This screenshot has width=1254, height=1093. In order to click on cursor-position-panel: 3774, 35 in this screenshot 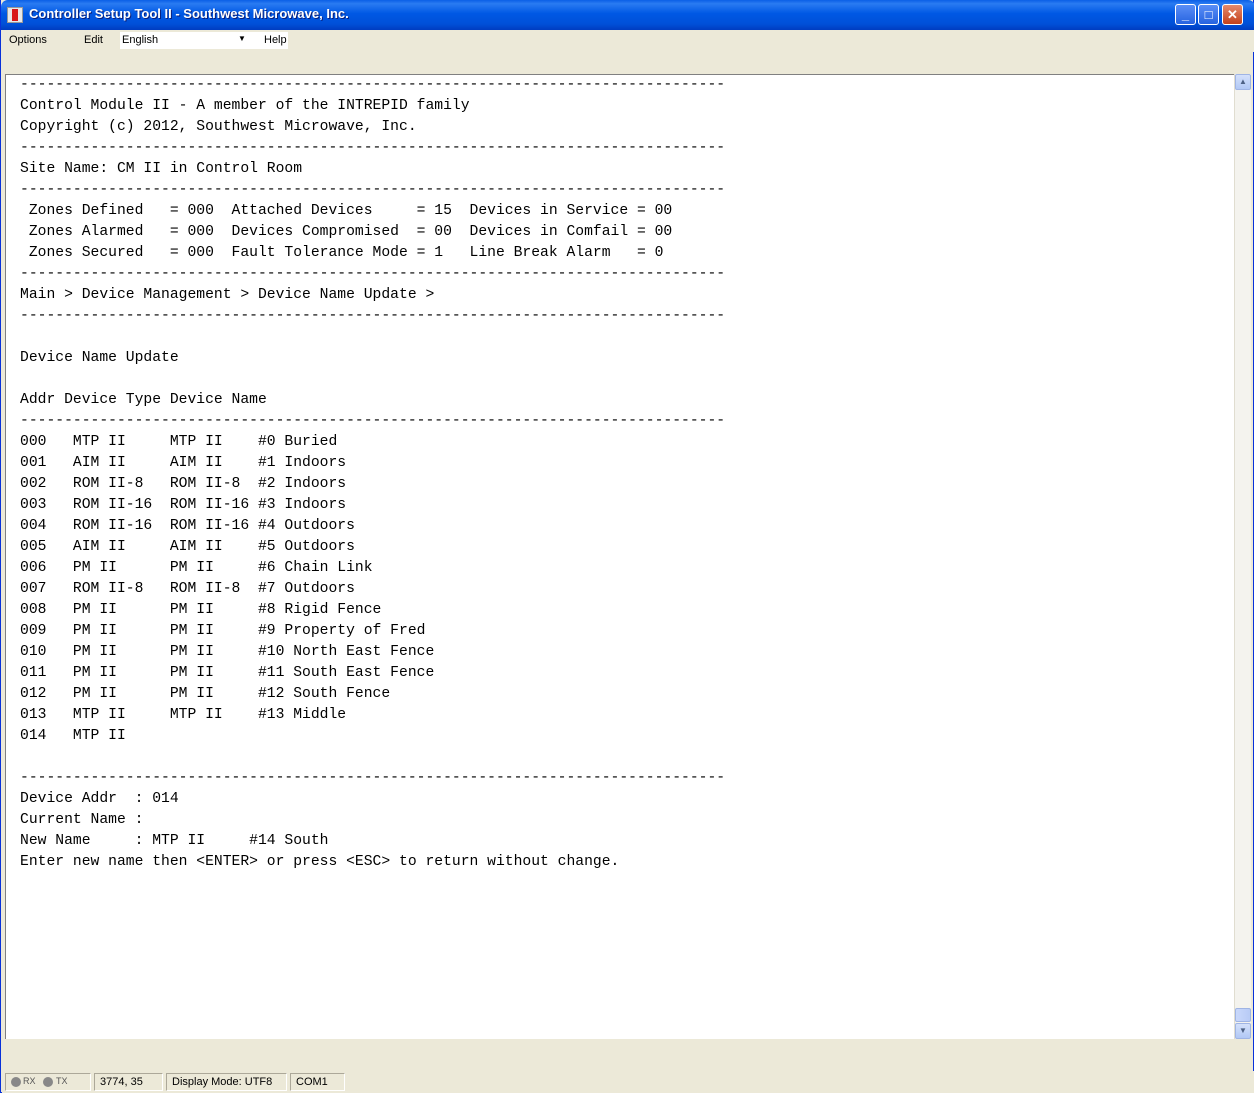, I will do `click(128, 1082)`.